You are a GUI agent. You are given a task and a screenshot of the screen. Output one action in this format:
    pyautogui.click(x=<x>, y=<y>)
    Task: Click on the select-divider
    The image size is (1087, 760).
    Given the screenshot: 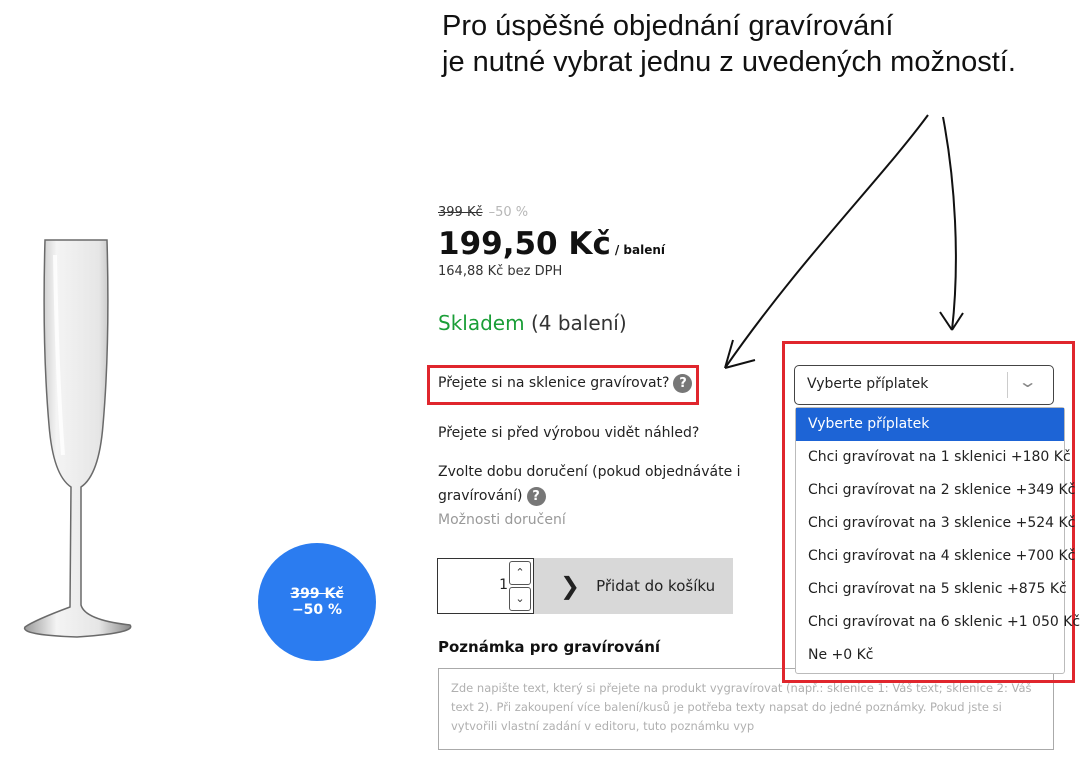 What is the action you would take?
    pyautogui.click(x=1007, y=385)
    